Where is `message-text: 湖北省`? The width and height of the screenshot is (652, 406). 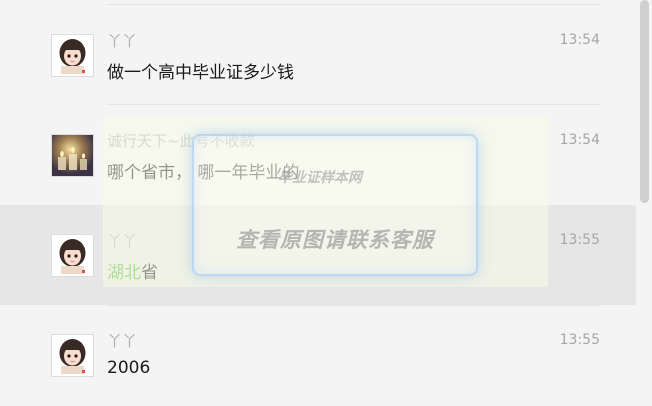
message-text: 湖北省 is located at coordinates (132, 270).